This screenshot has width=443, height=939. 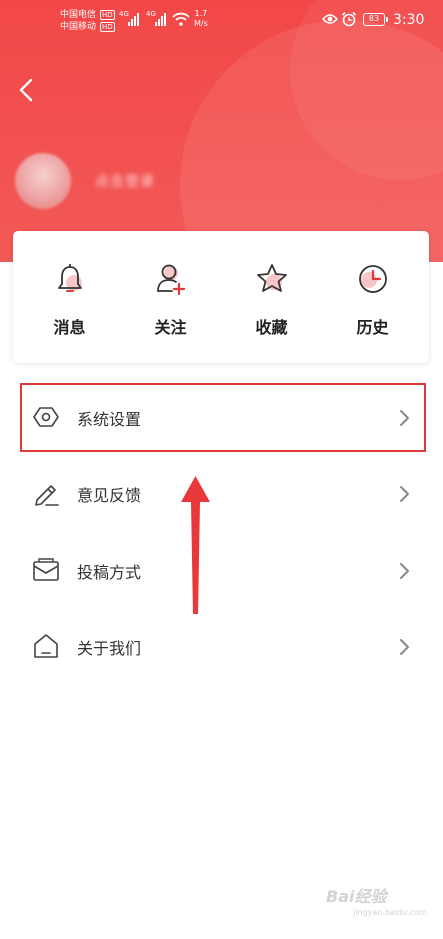 What do you see at coordinates (170, 327) in the screenshot?
I see `quick-action-label: 关注` at bounding box center [170, 327].